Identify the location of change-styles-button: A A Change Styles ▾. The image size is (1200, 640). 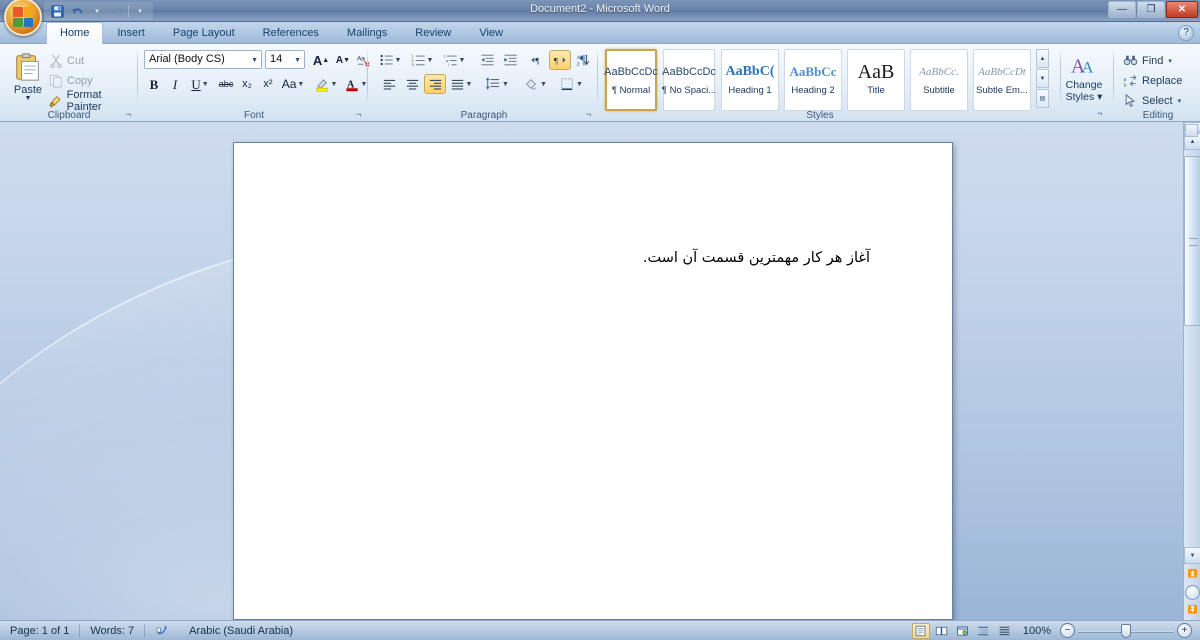
(1084, 80).